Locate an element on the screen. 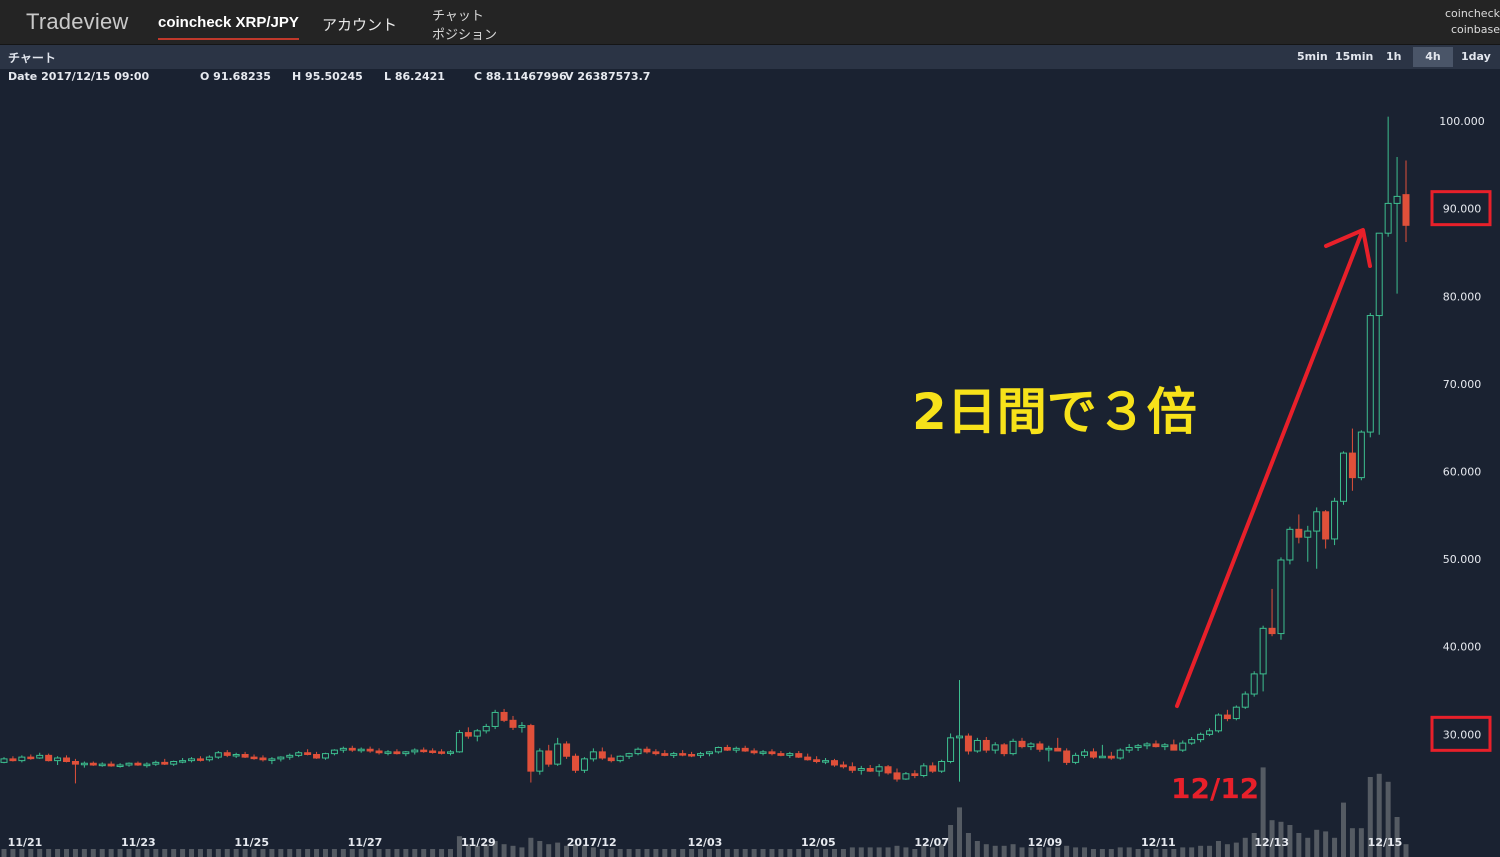 This screenshot has height=857, width=1500. menu-chat: チャット is located at coordinates (458, 14).